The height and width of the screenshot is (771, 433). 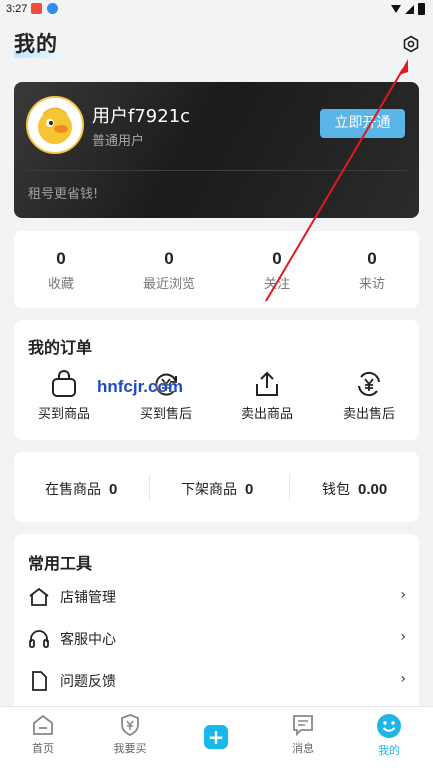 I want to click on tab-mine: 我的, so click(x=389, y=735).